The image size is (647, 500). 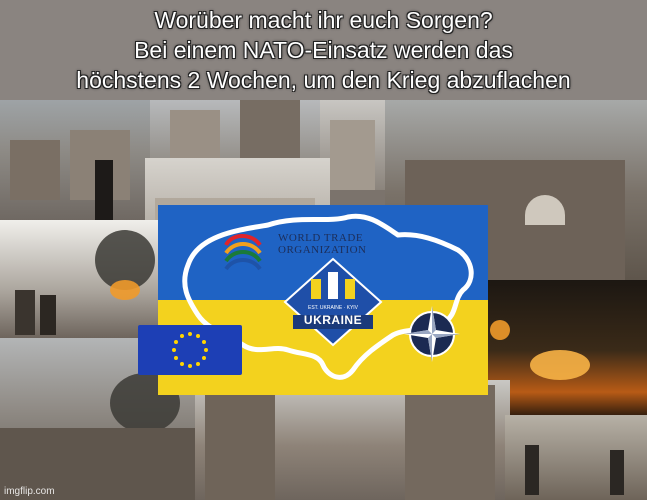 What do you see at coordinates (80, 280) in the screenshot?
I see `ruins-photo-explosion` at bounding box center [80, 280].